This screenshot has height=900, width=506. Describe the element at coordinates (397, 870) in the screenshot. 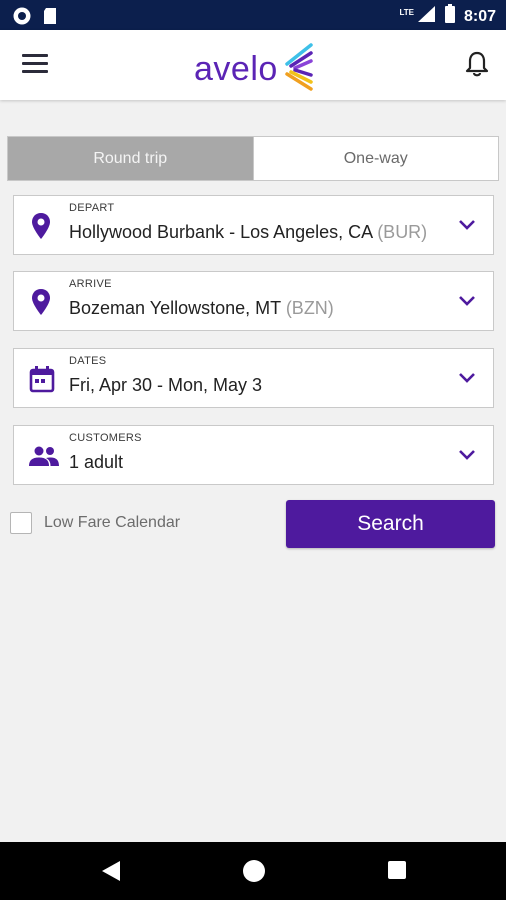

I see `recent-apps-icon` at that location.